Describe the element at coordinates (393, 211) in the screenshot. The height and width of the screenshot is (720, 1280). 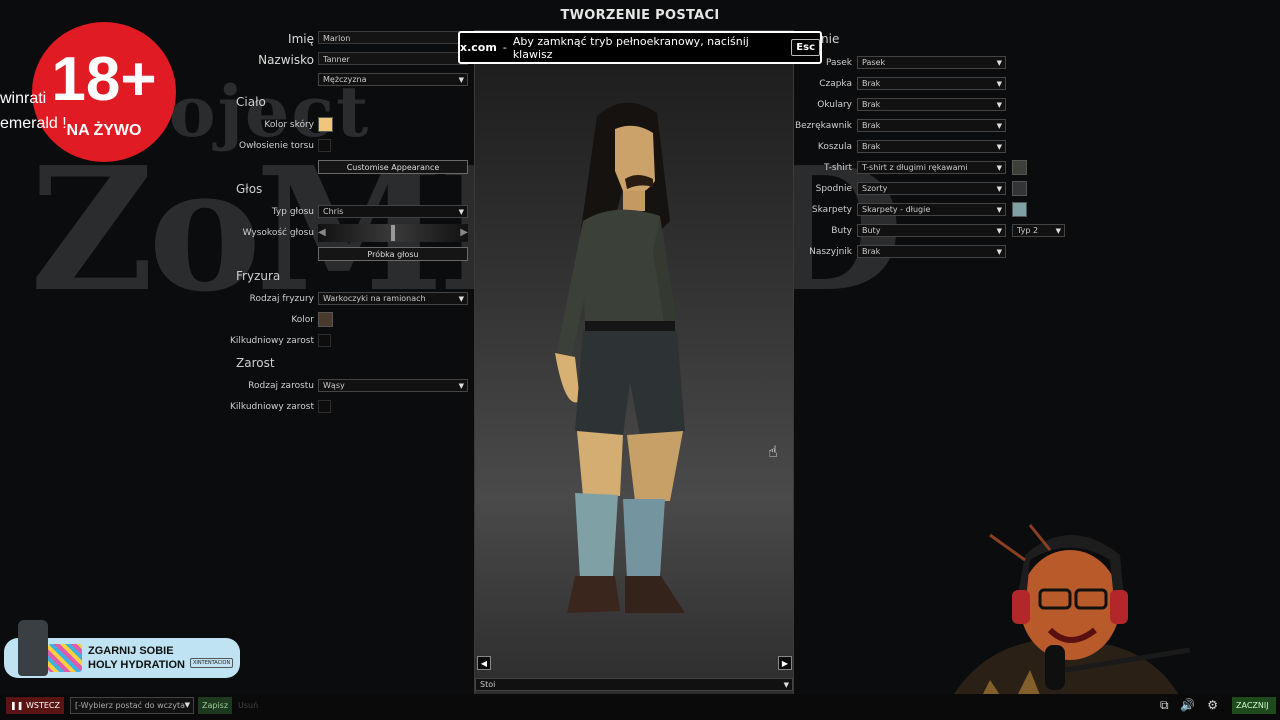
I see `voice-type-select: Chris ▼` at that location.